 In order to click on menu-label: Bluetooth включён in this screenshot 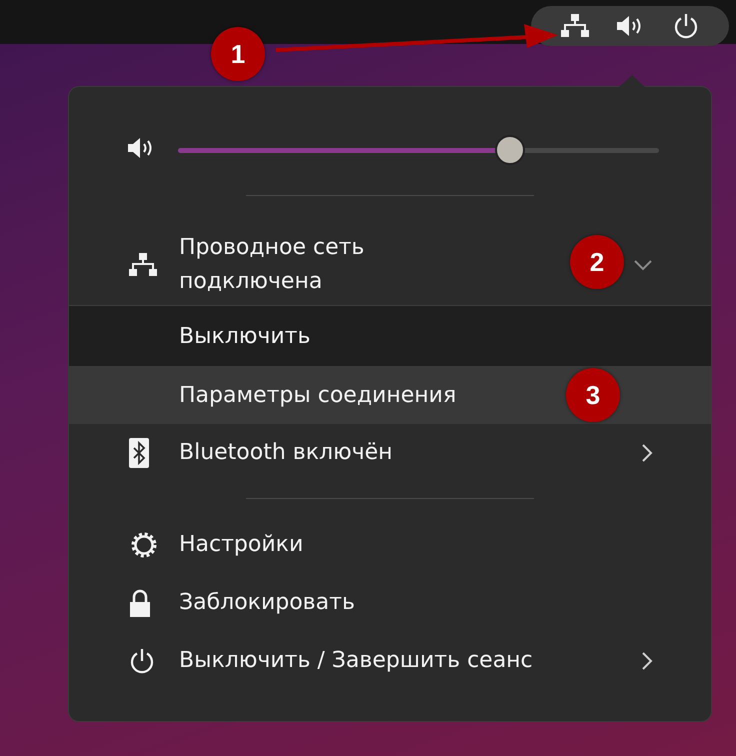, I will do `click(286, 453)`.